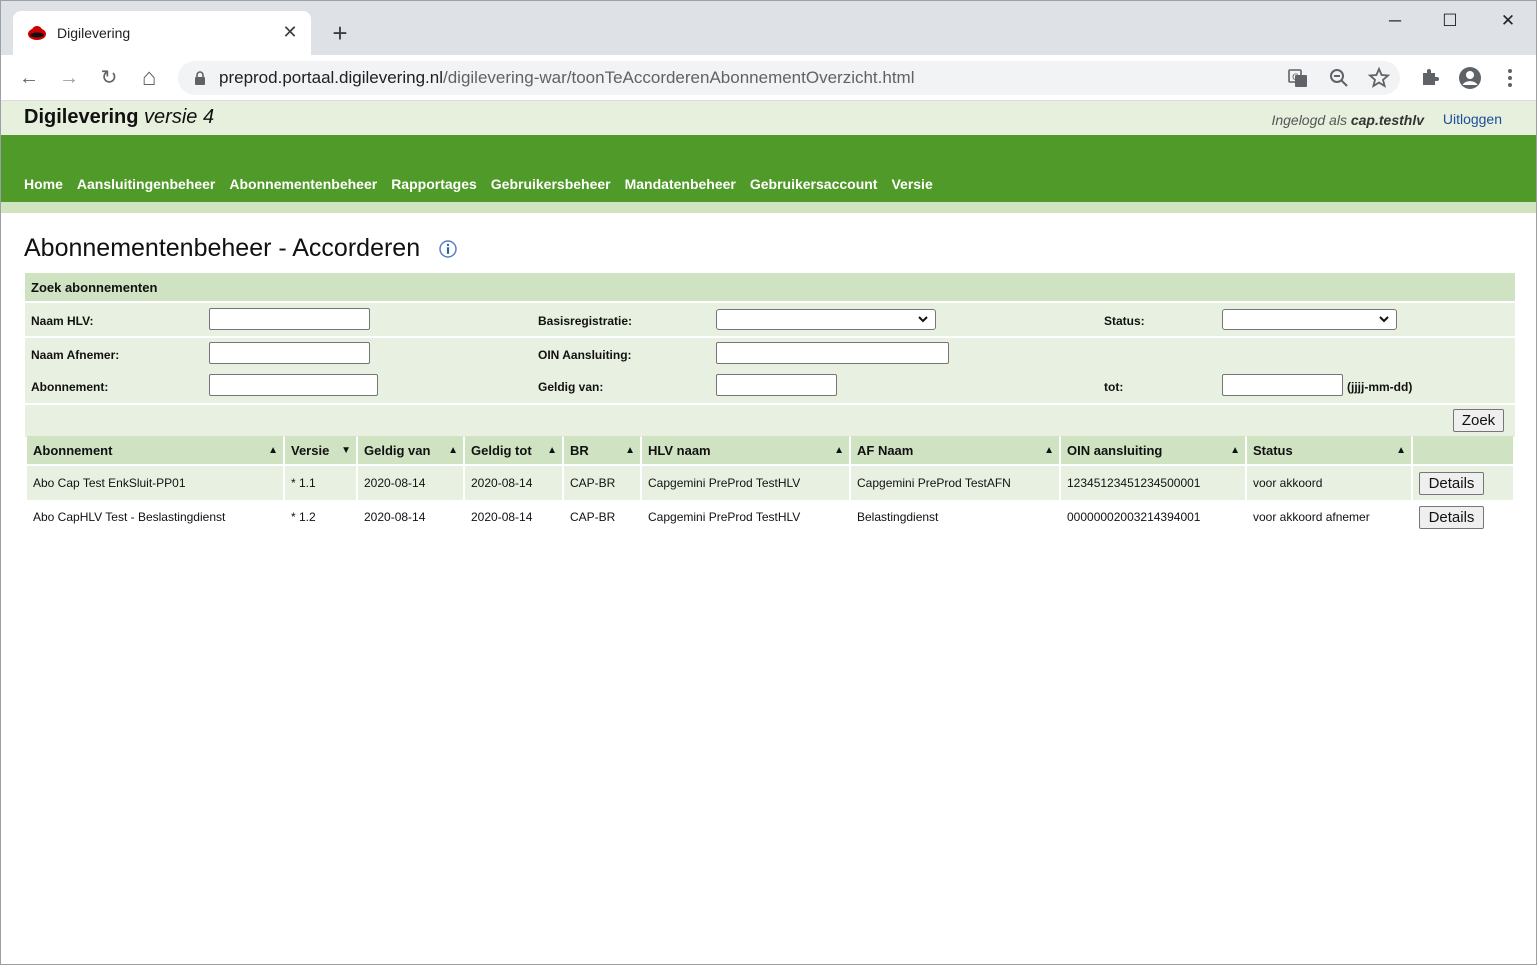 This screenshot has height=965, width=1537. I want to click on cell-action: Details, so click(1463, 517).